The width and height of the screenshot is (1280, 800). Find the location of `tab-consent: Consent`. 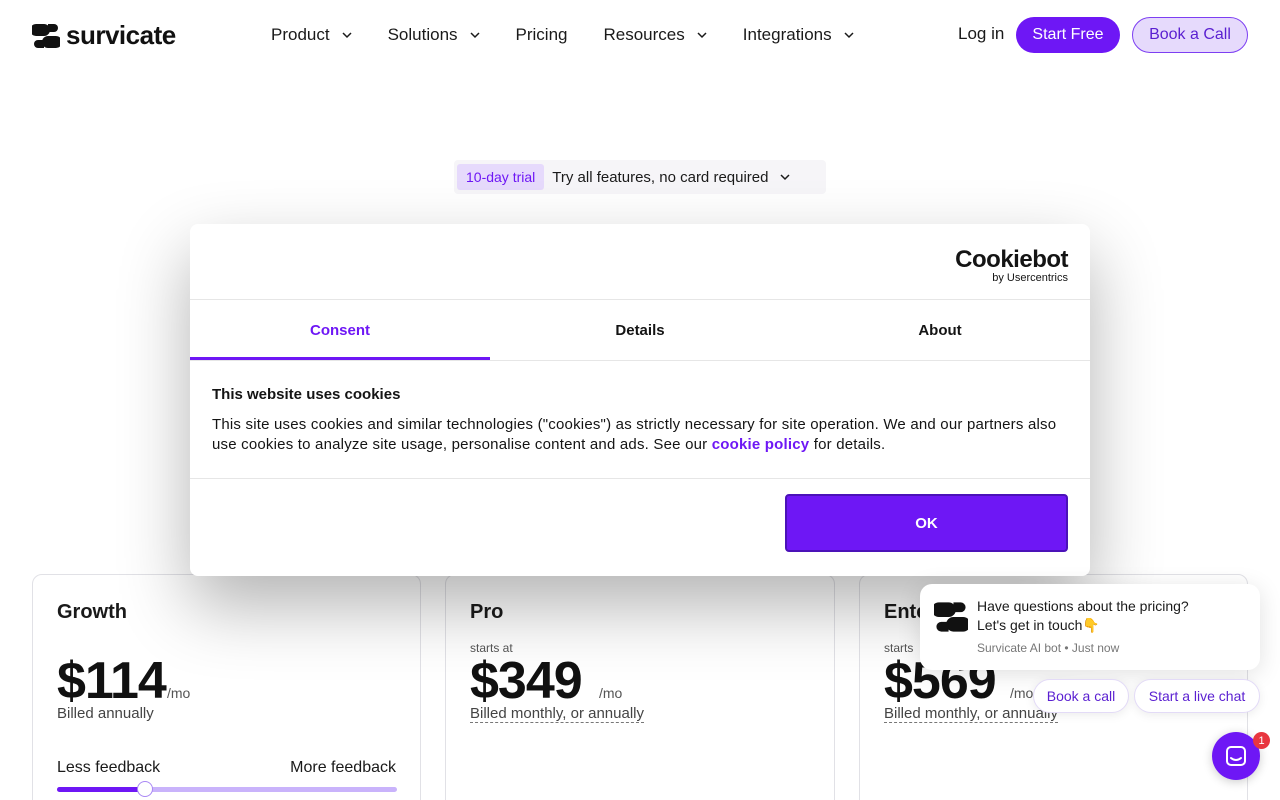

tab-consent: Consent is located at coordinates (340, 330).